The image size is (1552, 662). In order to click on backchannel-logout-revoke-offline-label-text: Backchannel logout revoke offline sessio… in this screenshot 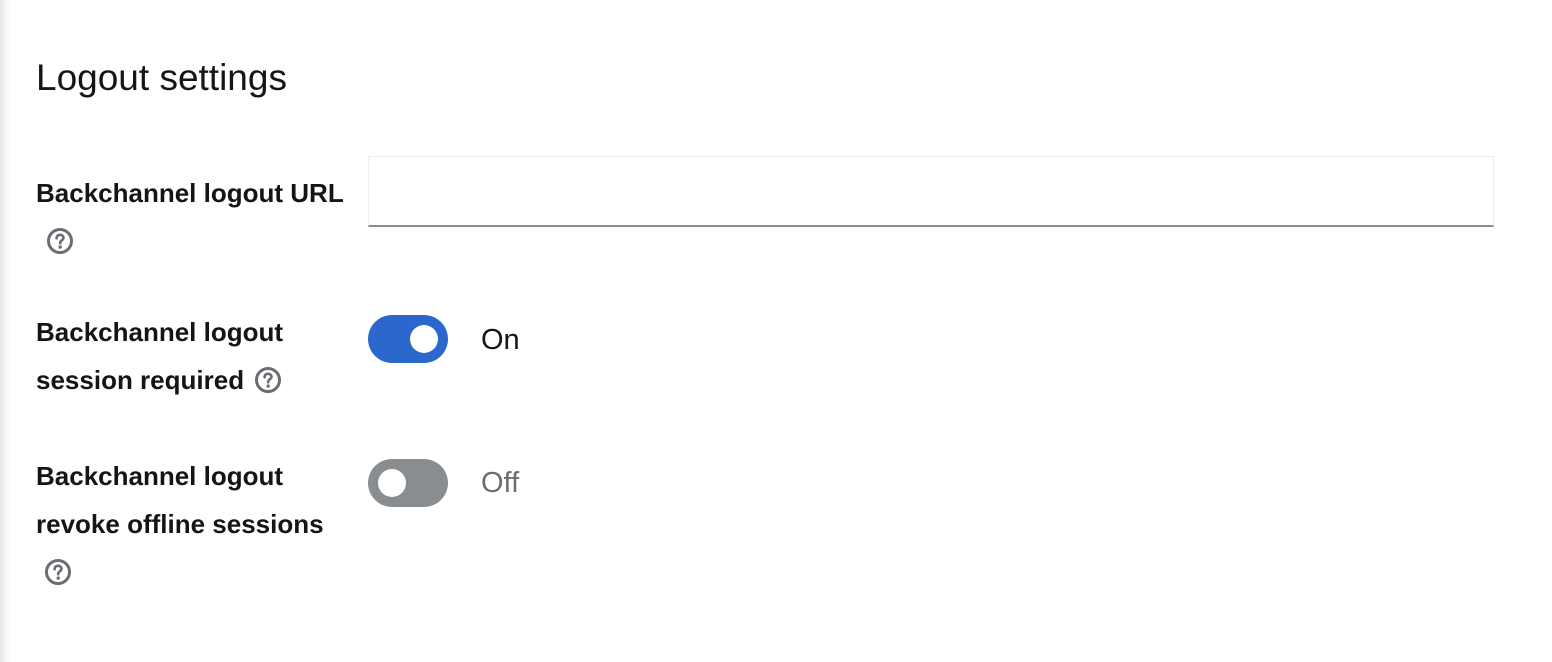, I will do `click(180, 500)`.